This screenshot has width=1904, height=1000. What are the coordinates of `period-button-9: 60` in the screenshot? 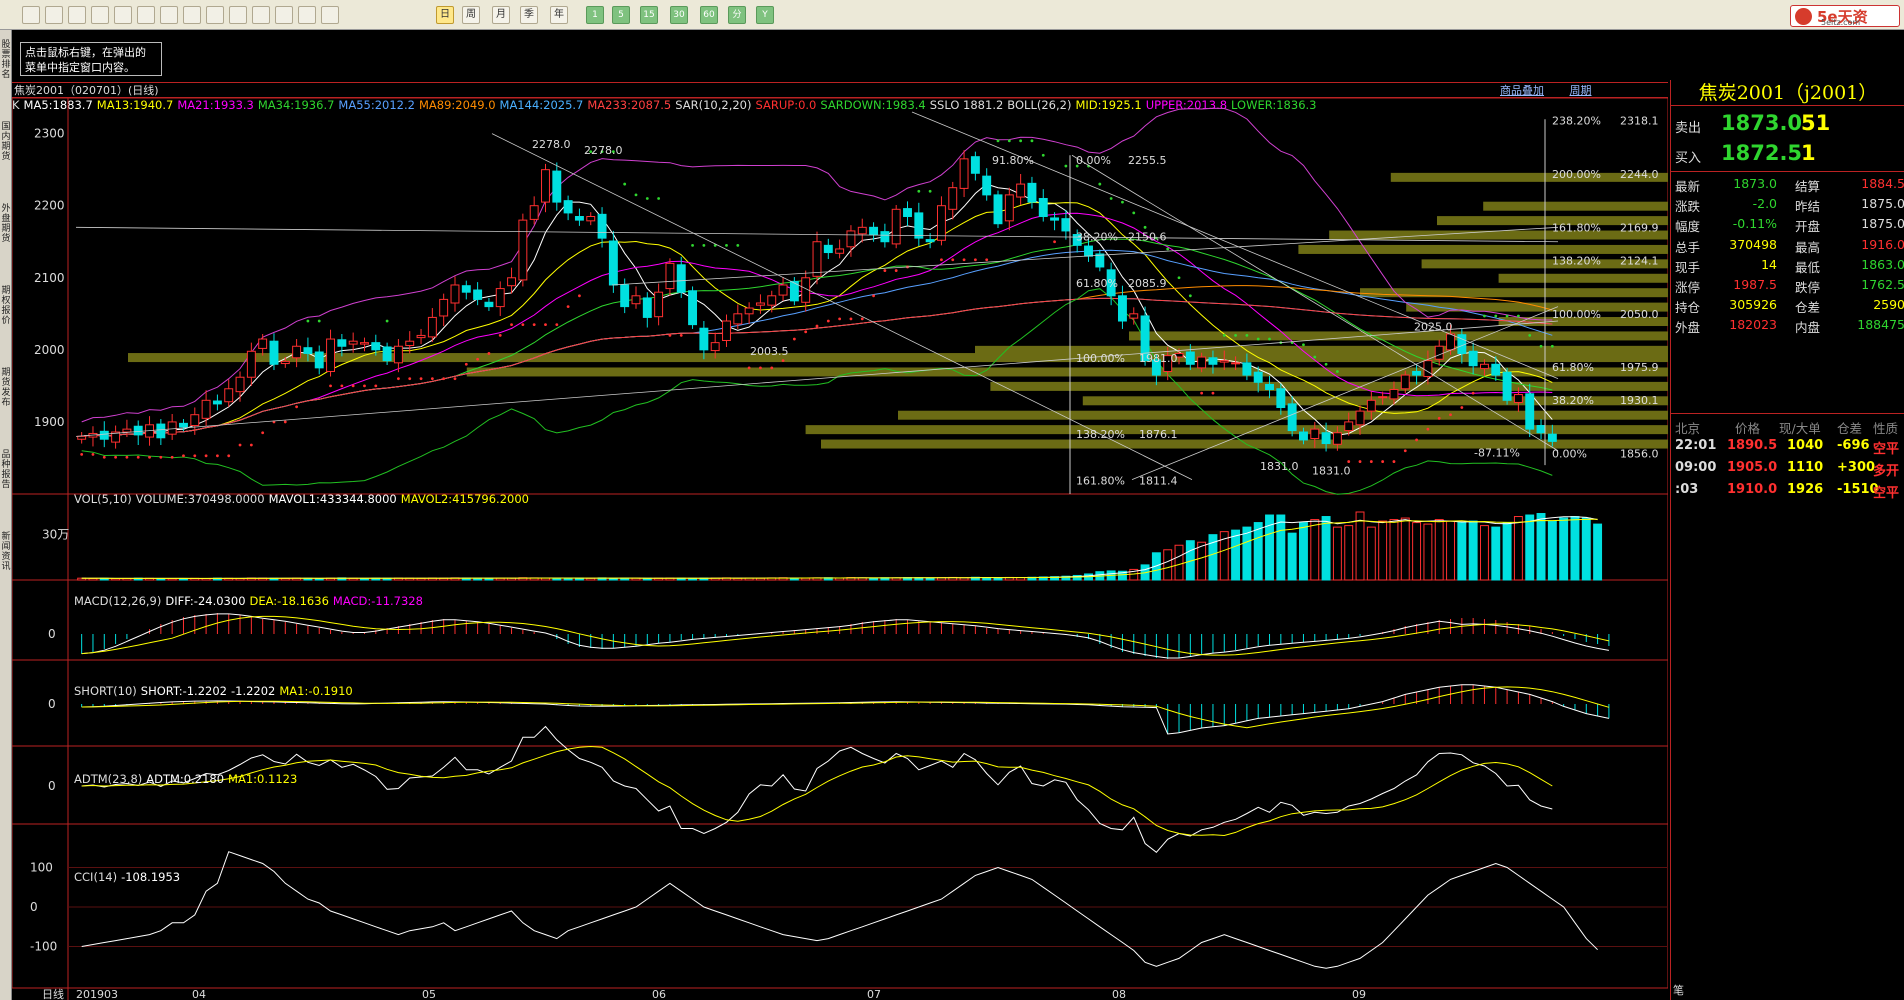 It's located at (709, 15).